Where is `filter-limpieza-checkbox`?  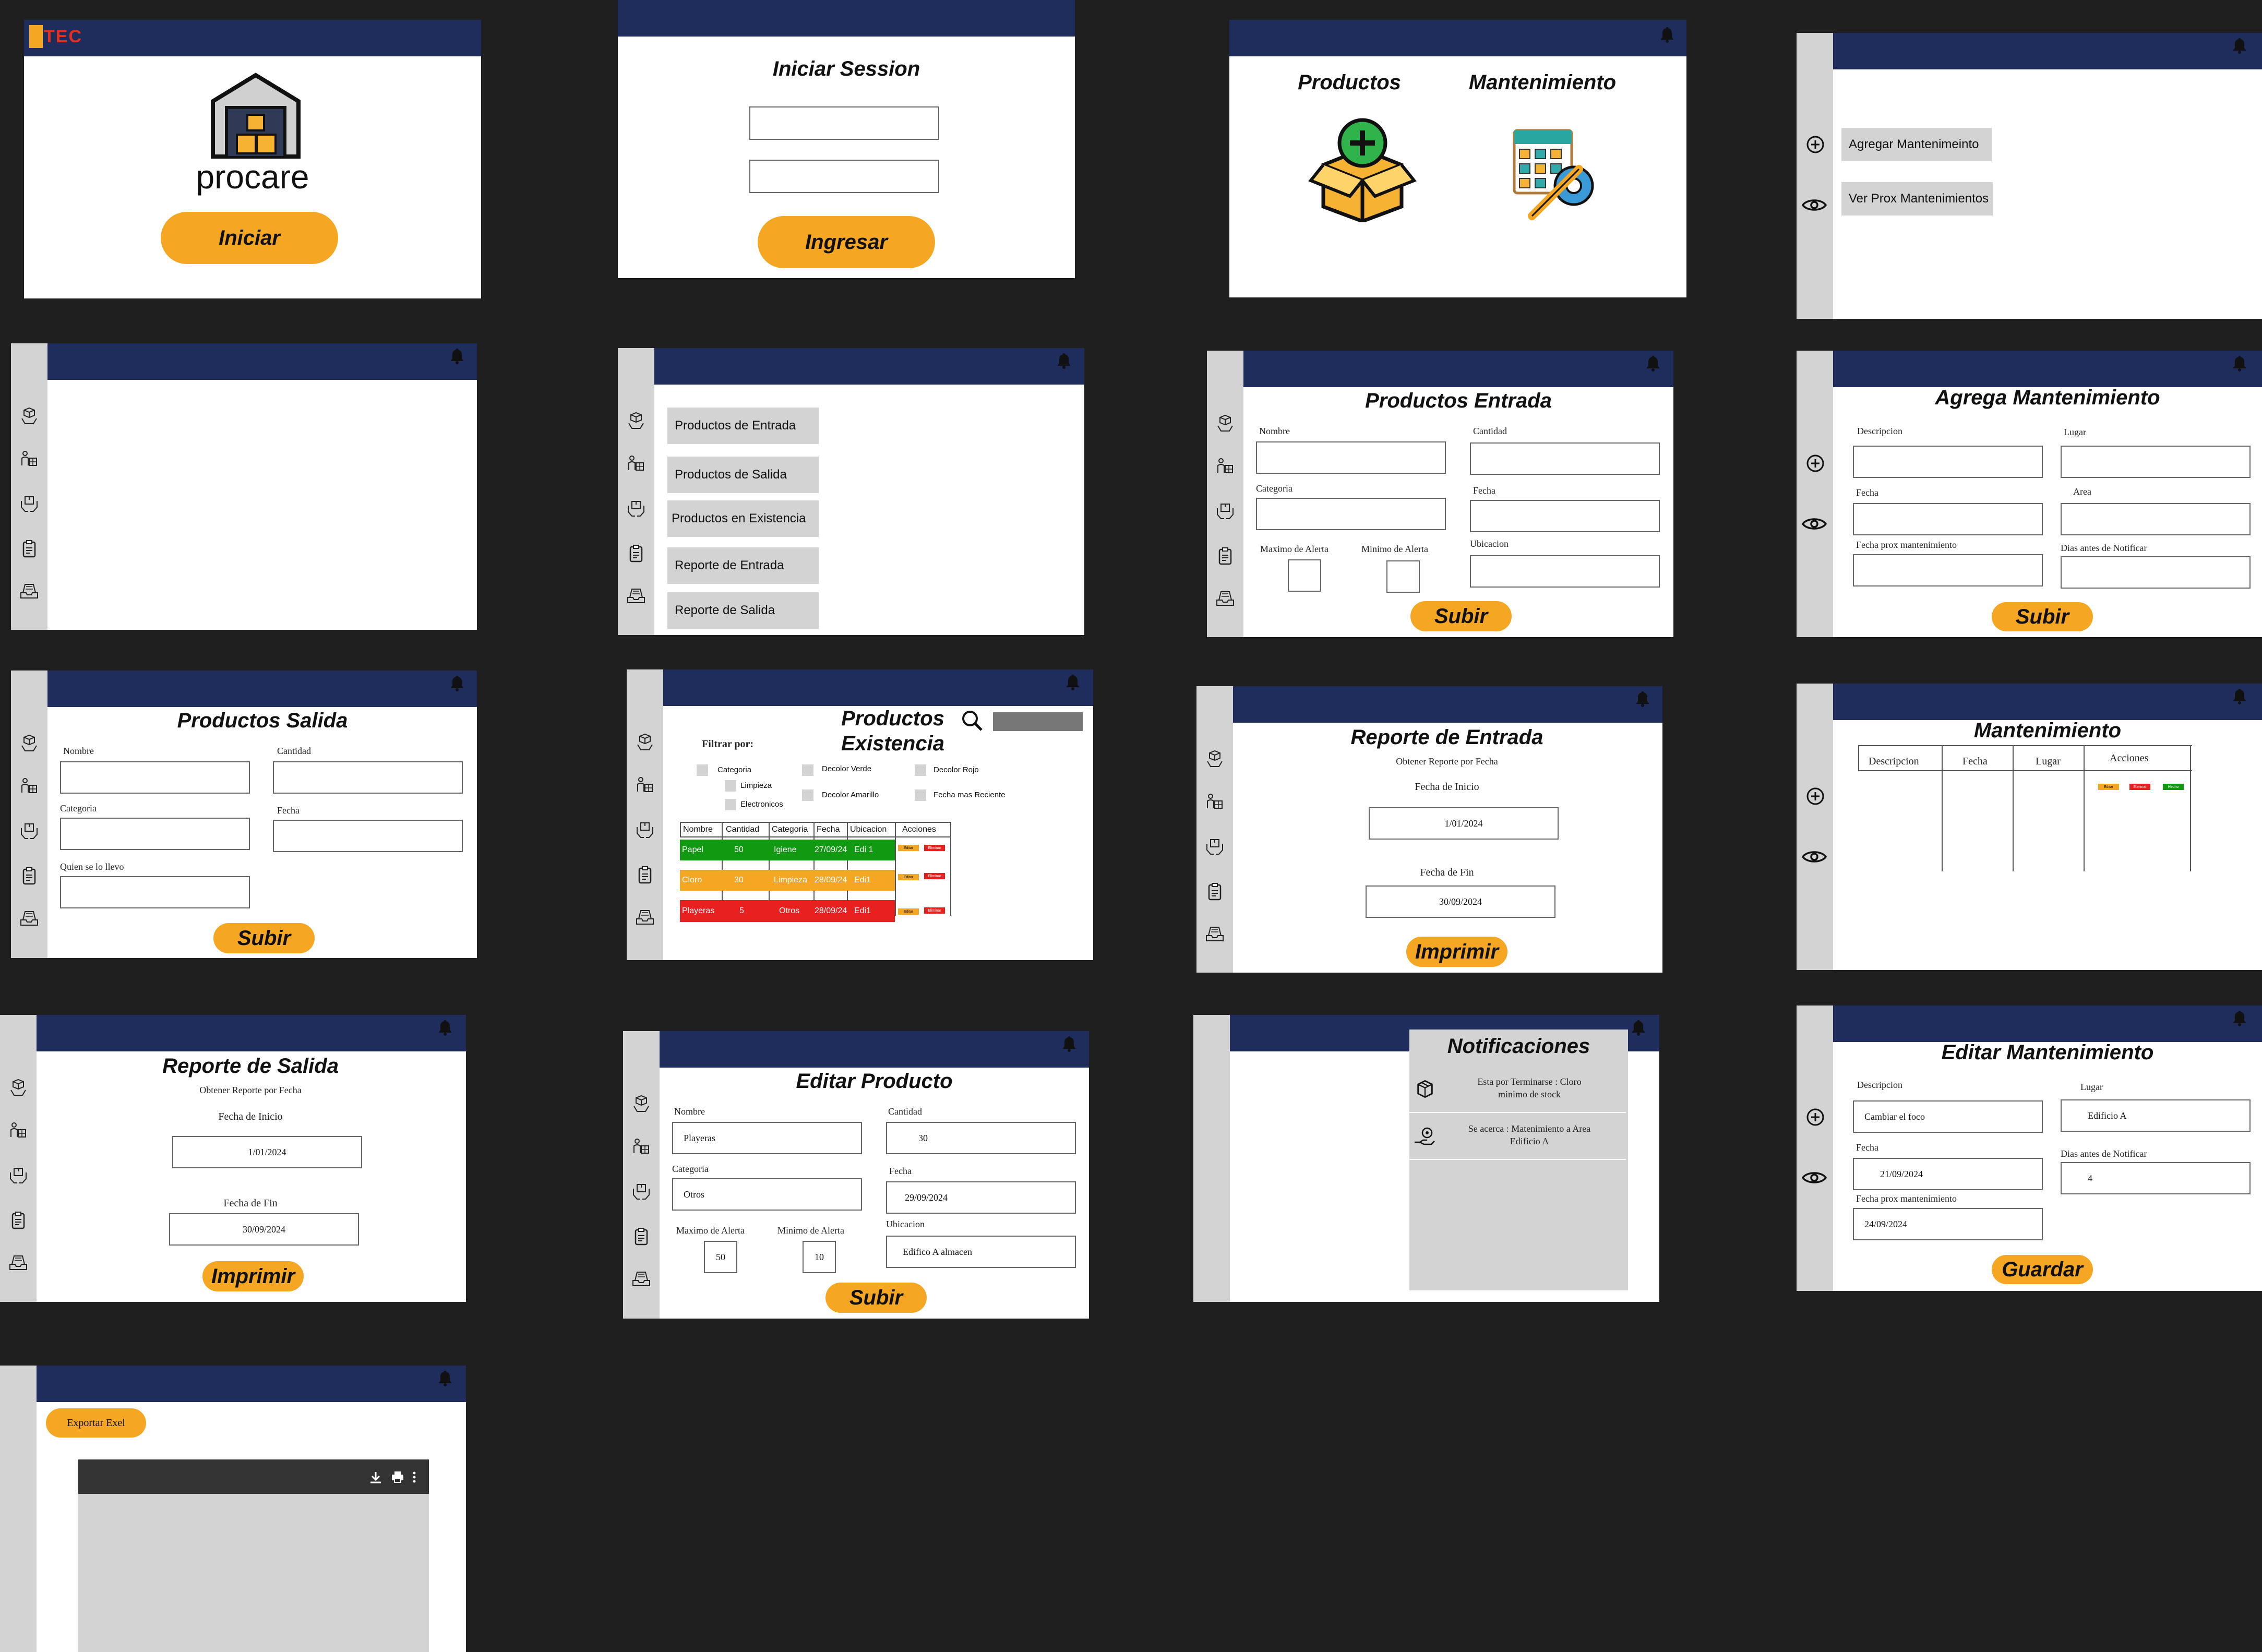 filter-limpieza-checkbox is located at coordinates (731, 786).